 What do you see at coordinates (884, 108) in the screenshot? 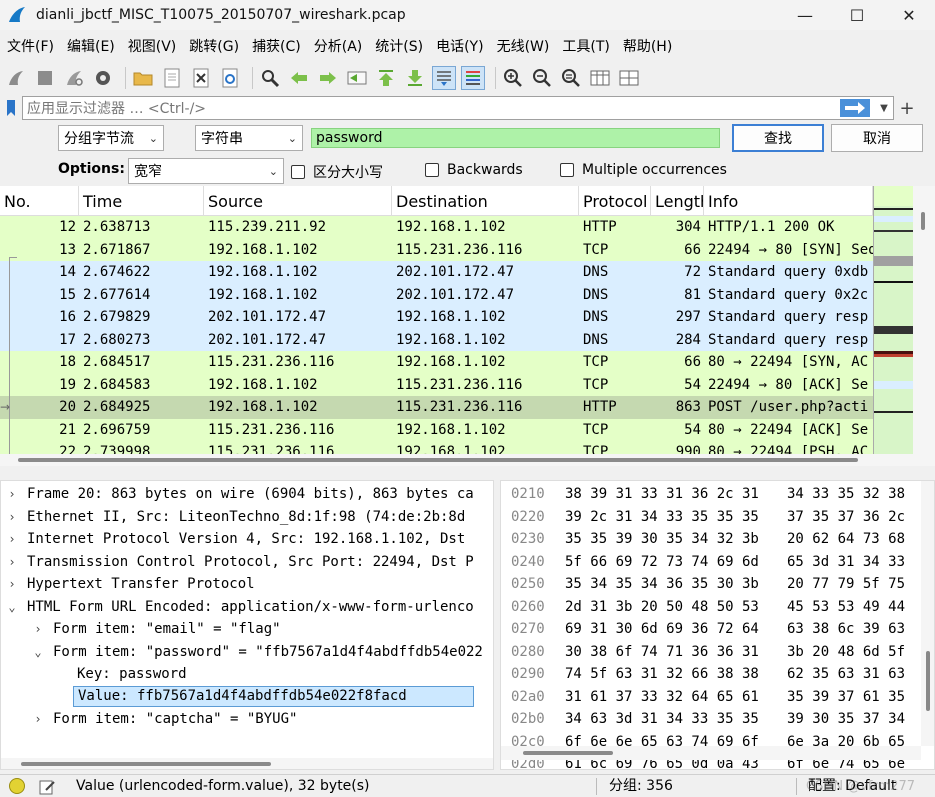
I see `filter-history-dropdown-icon: ▼` at bounding box center [884, 108].